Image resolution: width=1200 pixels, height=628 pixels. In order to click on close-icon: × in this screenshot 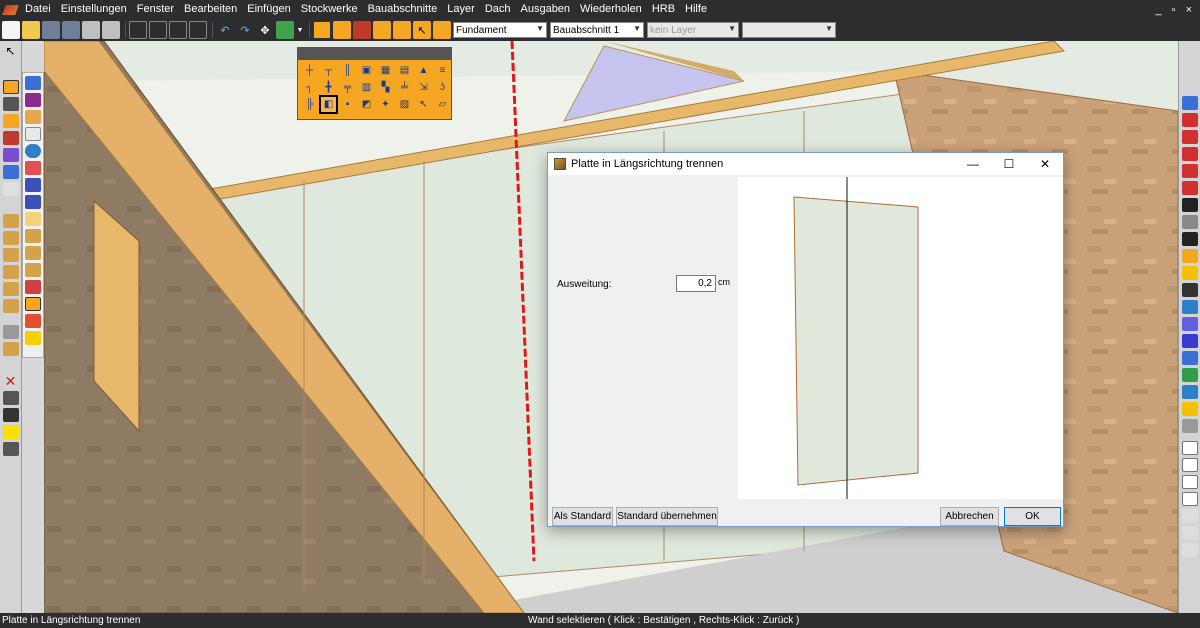, I will do `click(1189, 10)`.